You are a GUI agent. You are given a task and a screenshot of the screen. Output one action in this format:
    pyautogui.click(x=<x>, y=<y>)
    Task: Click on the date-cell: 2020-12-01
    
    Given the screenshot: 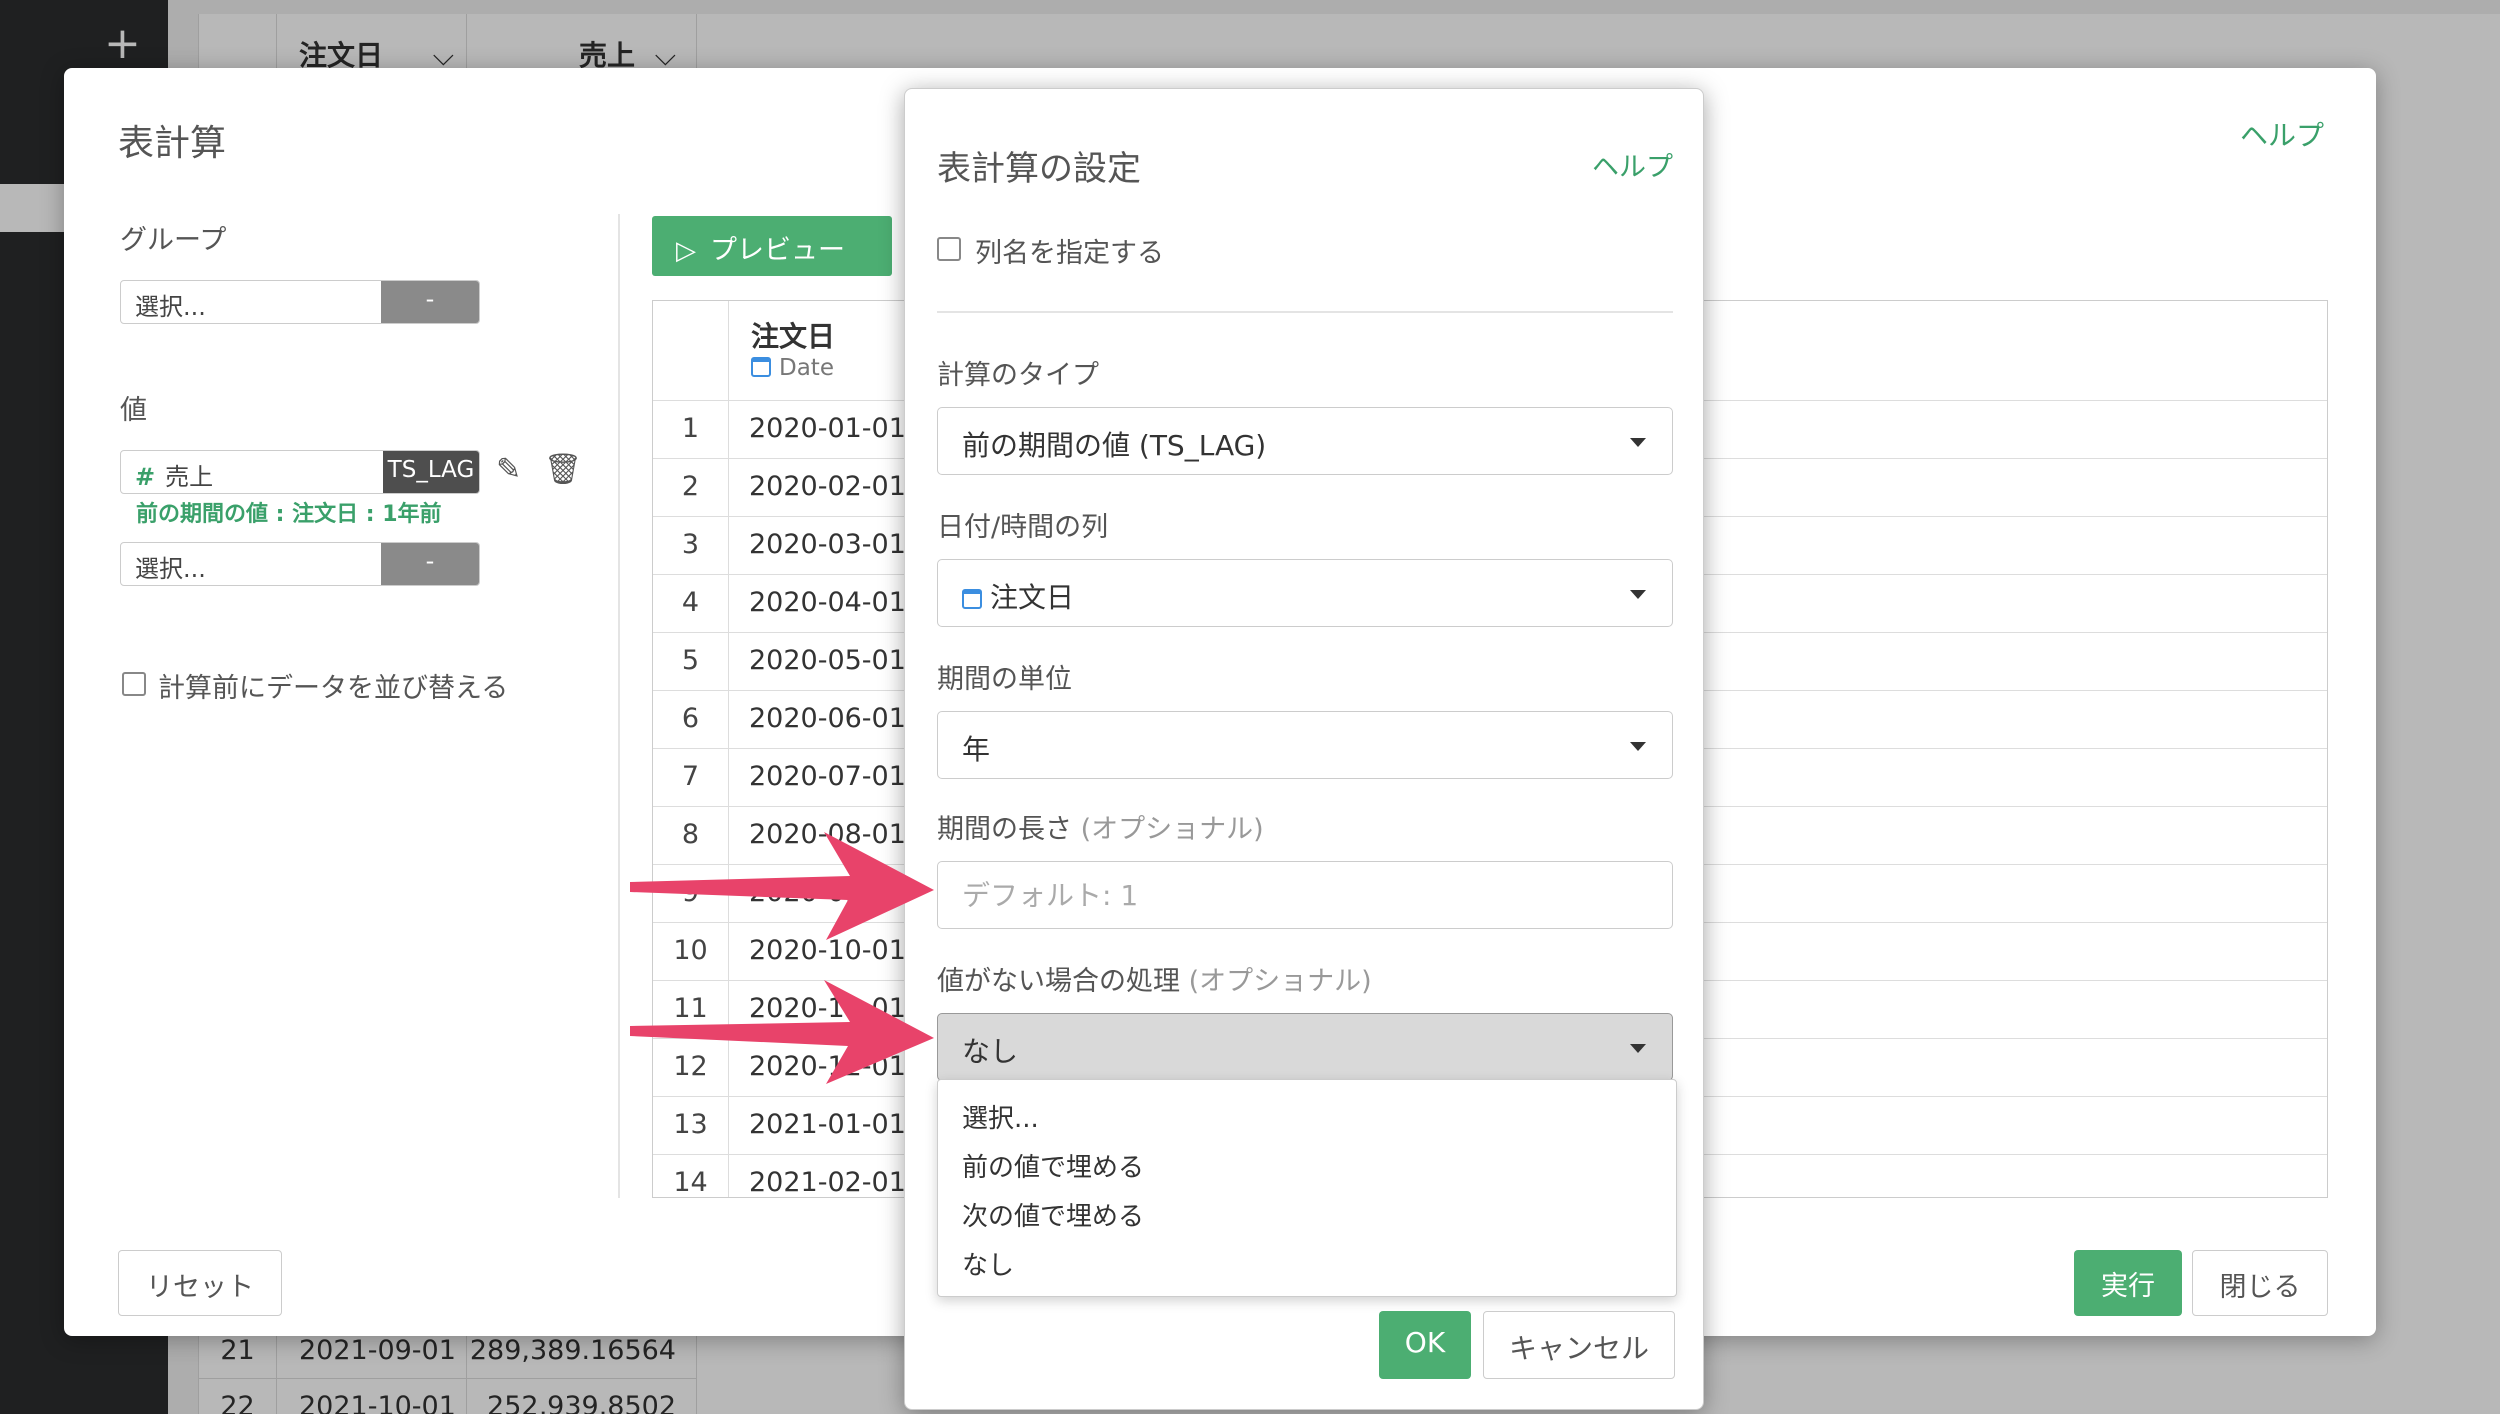 What is the action you would take?
    pyautogui.click(x=827, y=1066)
    